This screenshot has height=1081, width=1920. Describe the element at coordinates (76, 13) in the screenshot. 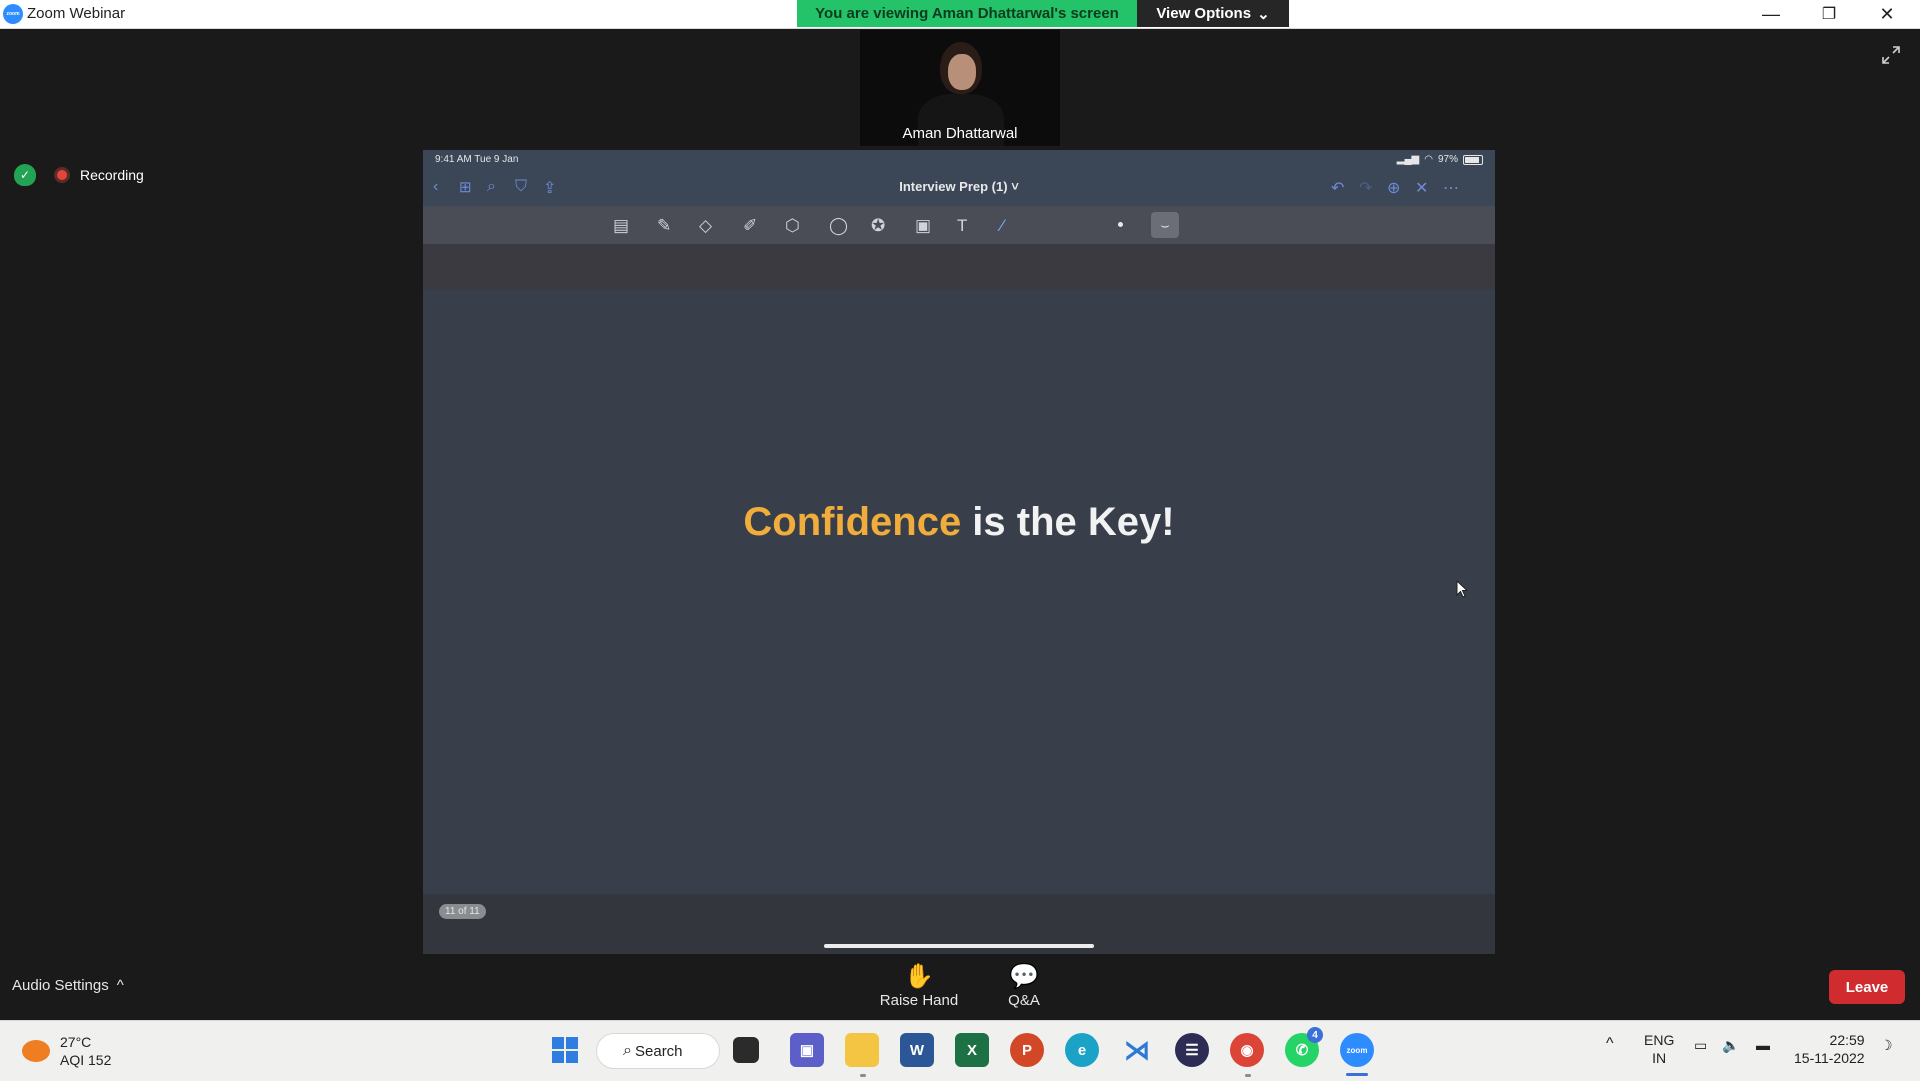

I see `window-title: Zoom Webinar` at that location.